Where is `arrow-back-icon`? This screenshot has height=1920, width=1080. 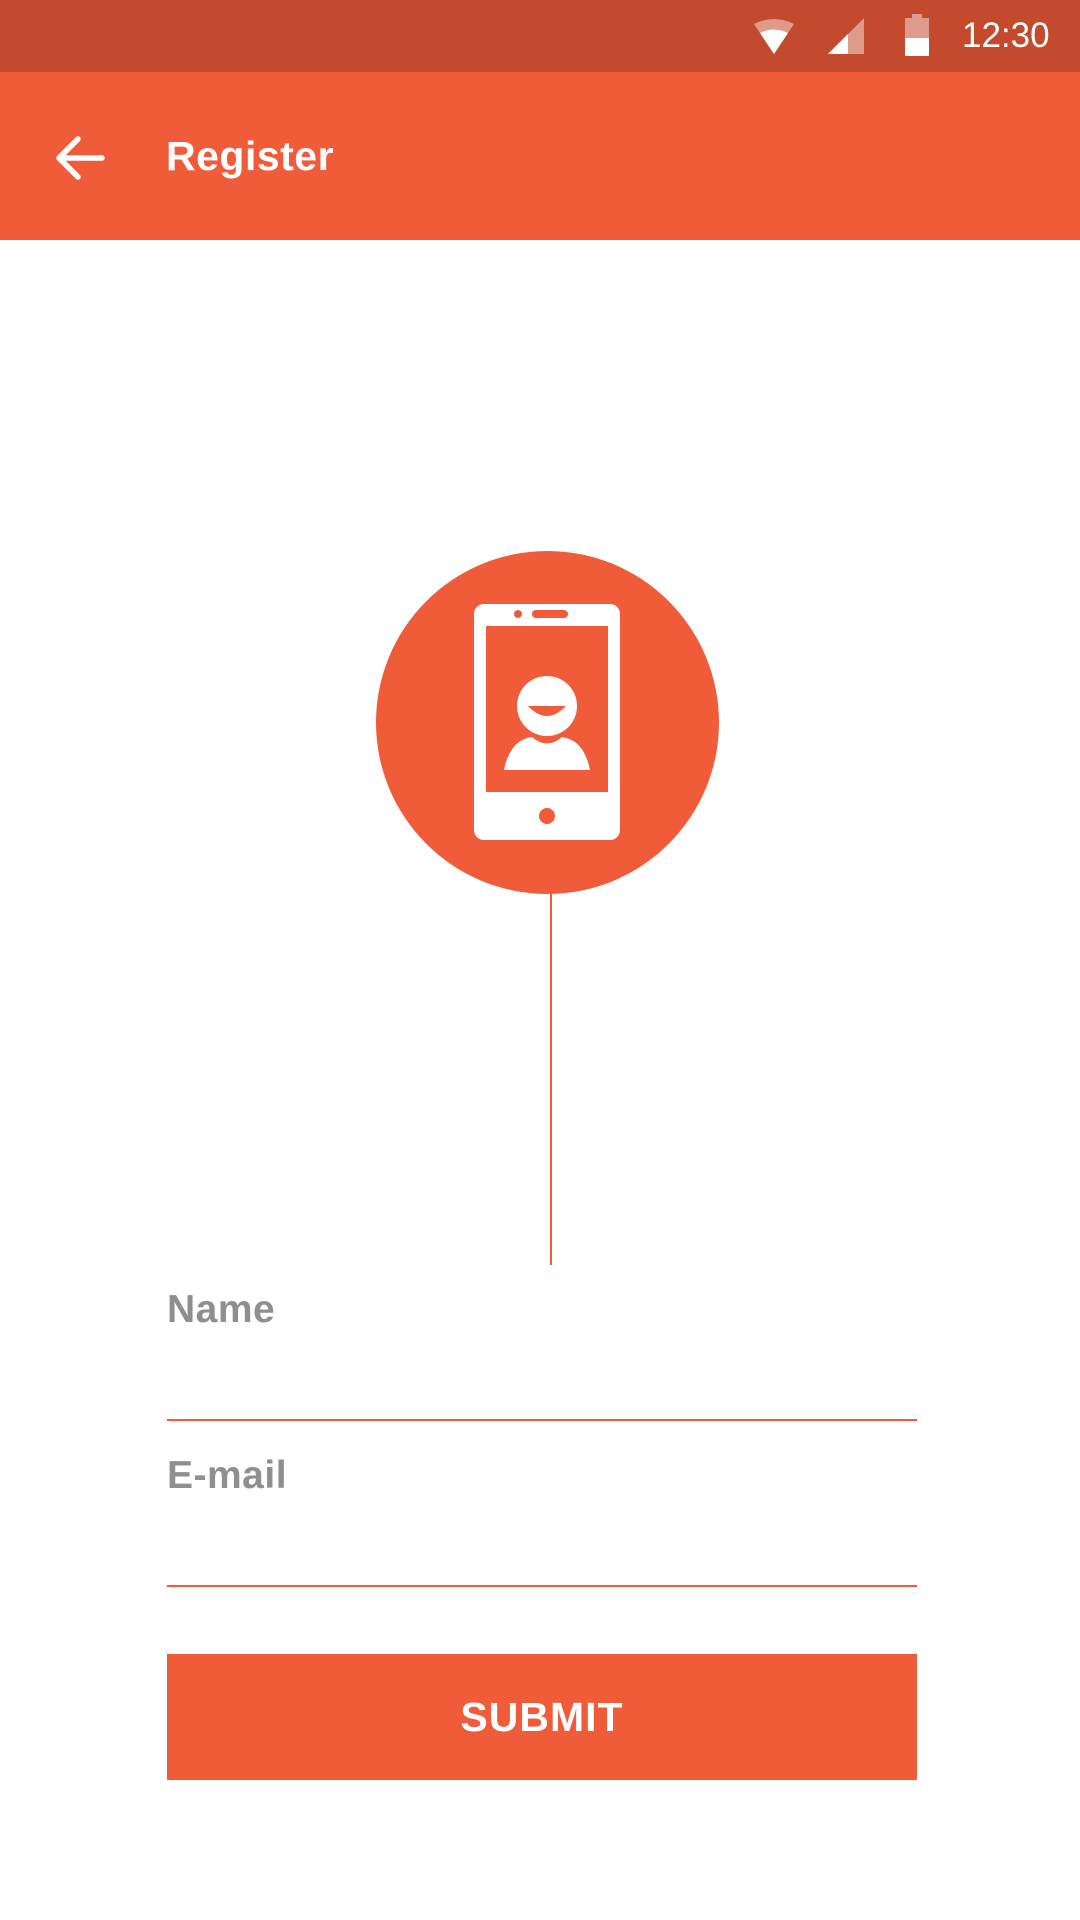
arrow-back-icon is located at coordinates (80, 158).